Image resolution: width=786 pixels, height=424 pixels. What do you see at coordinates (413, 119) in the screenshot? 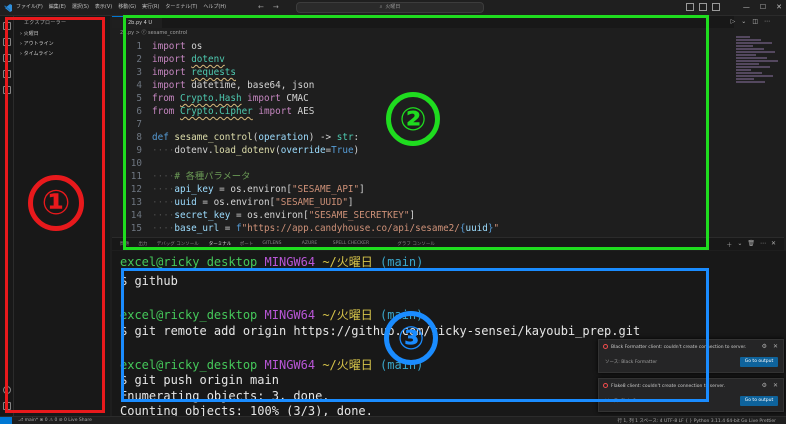
I see `annotation-number-2: ②` at bounding box center [413, 119].